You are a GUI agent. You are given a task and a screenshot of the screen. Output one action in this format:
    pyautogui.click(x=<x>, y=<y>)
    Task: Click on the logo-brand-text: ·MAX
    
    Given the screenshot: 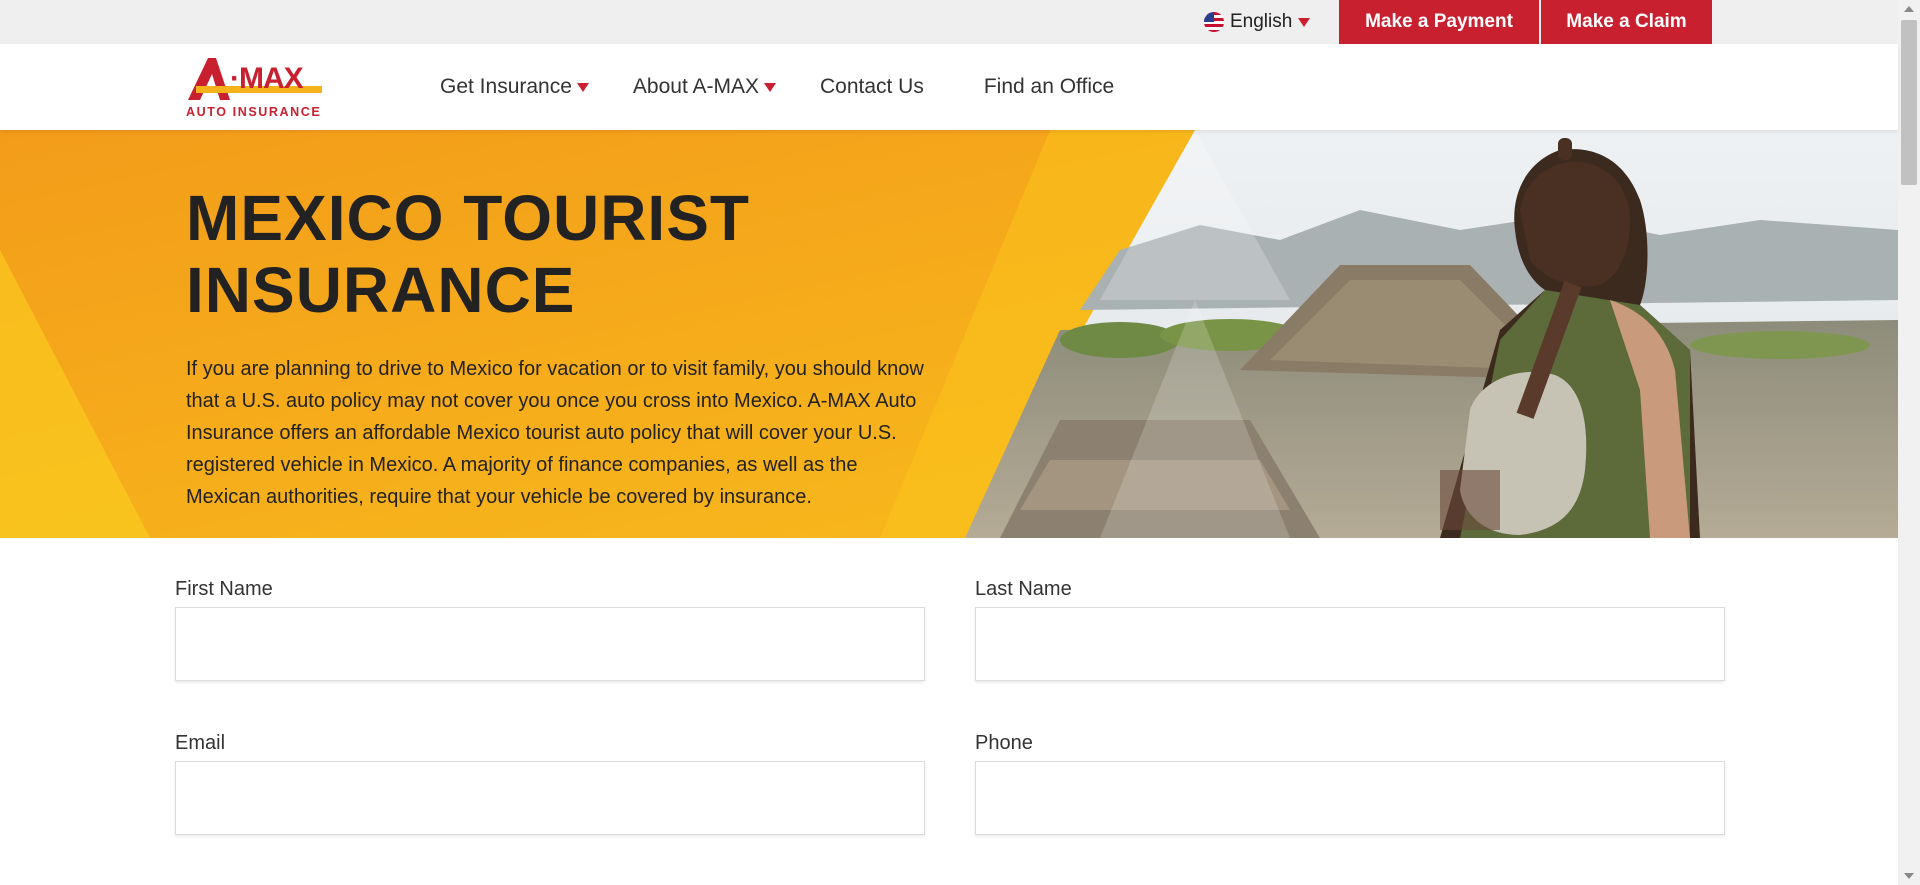 What is the action you would take?
    pyautogui.click(x=267, y=78)
    